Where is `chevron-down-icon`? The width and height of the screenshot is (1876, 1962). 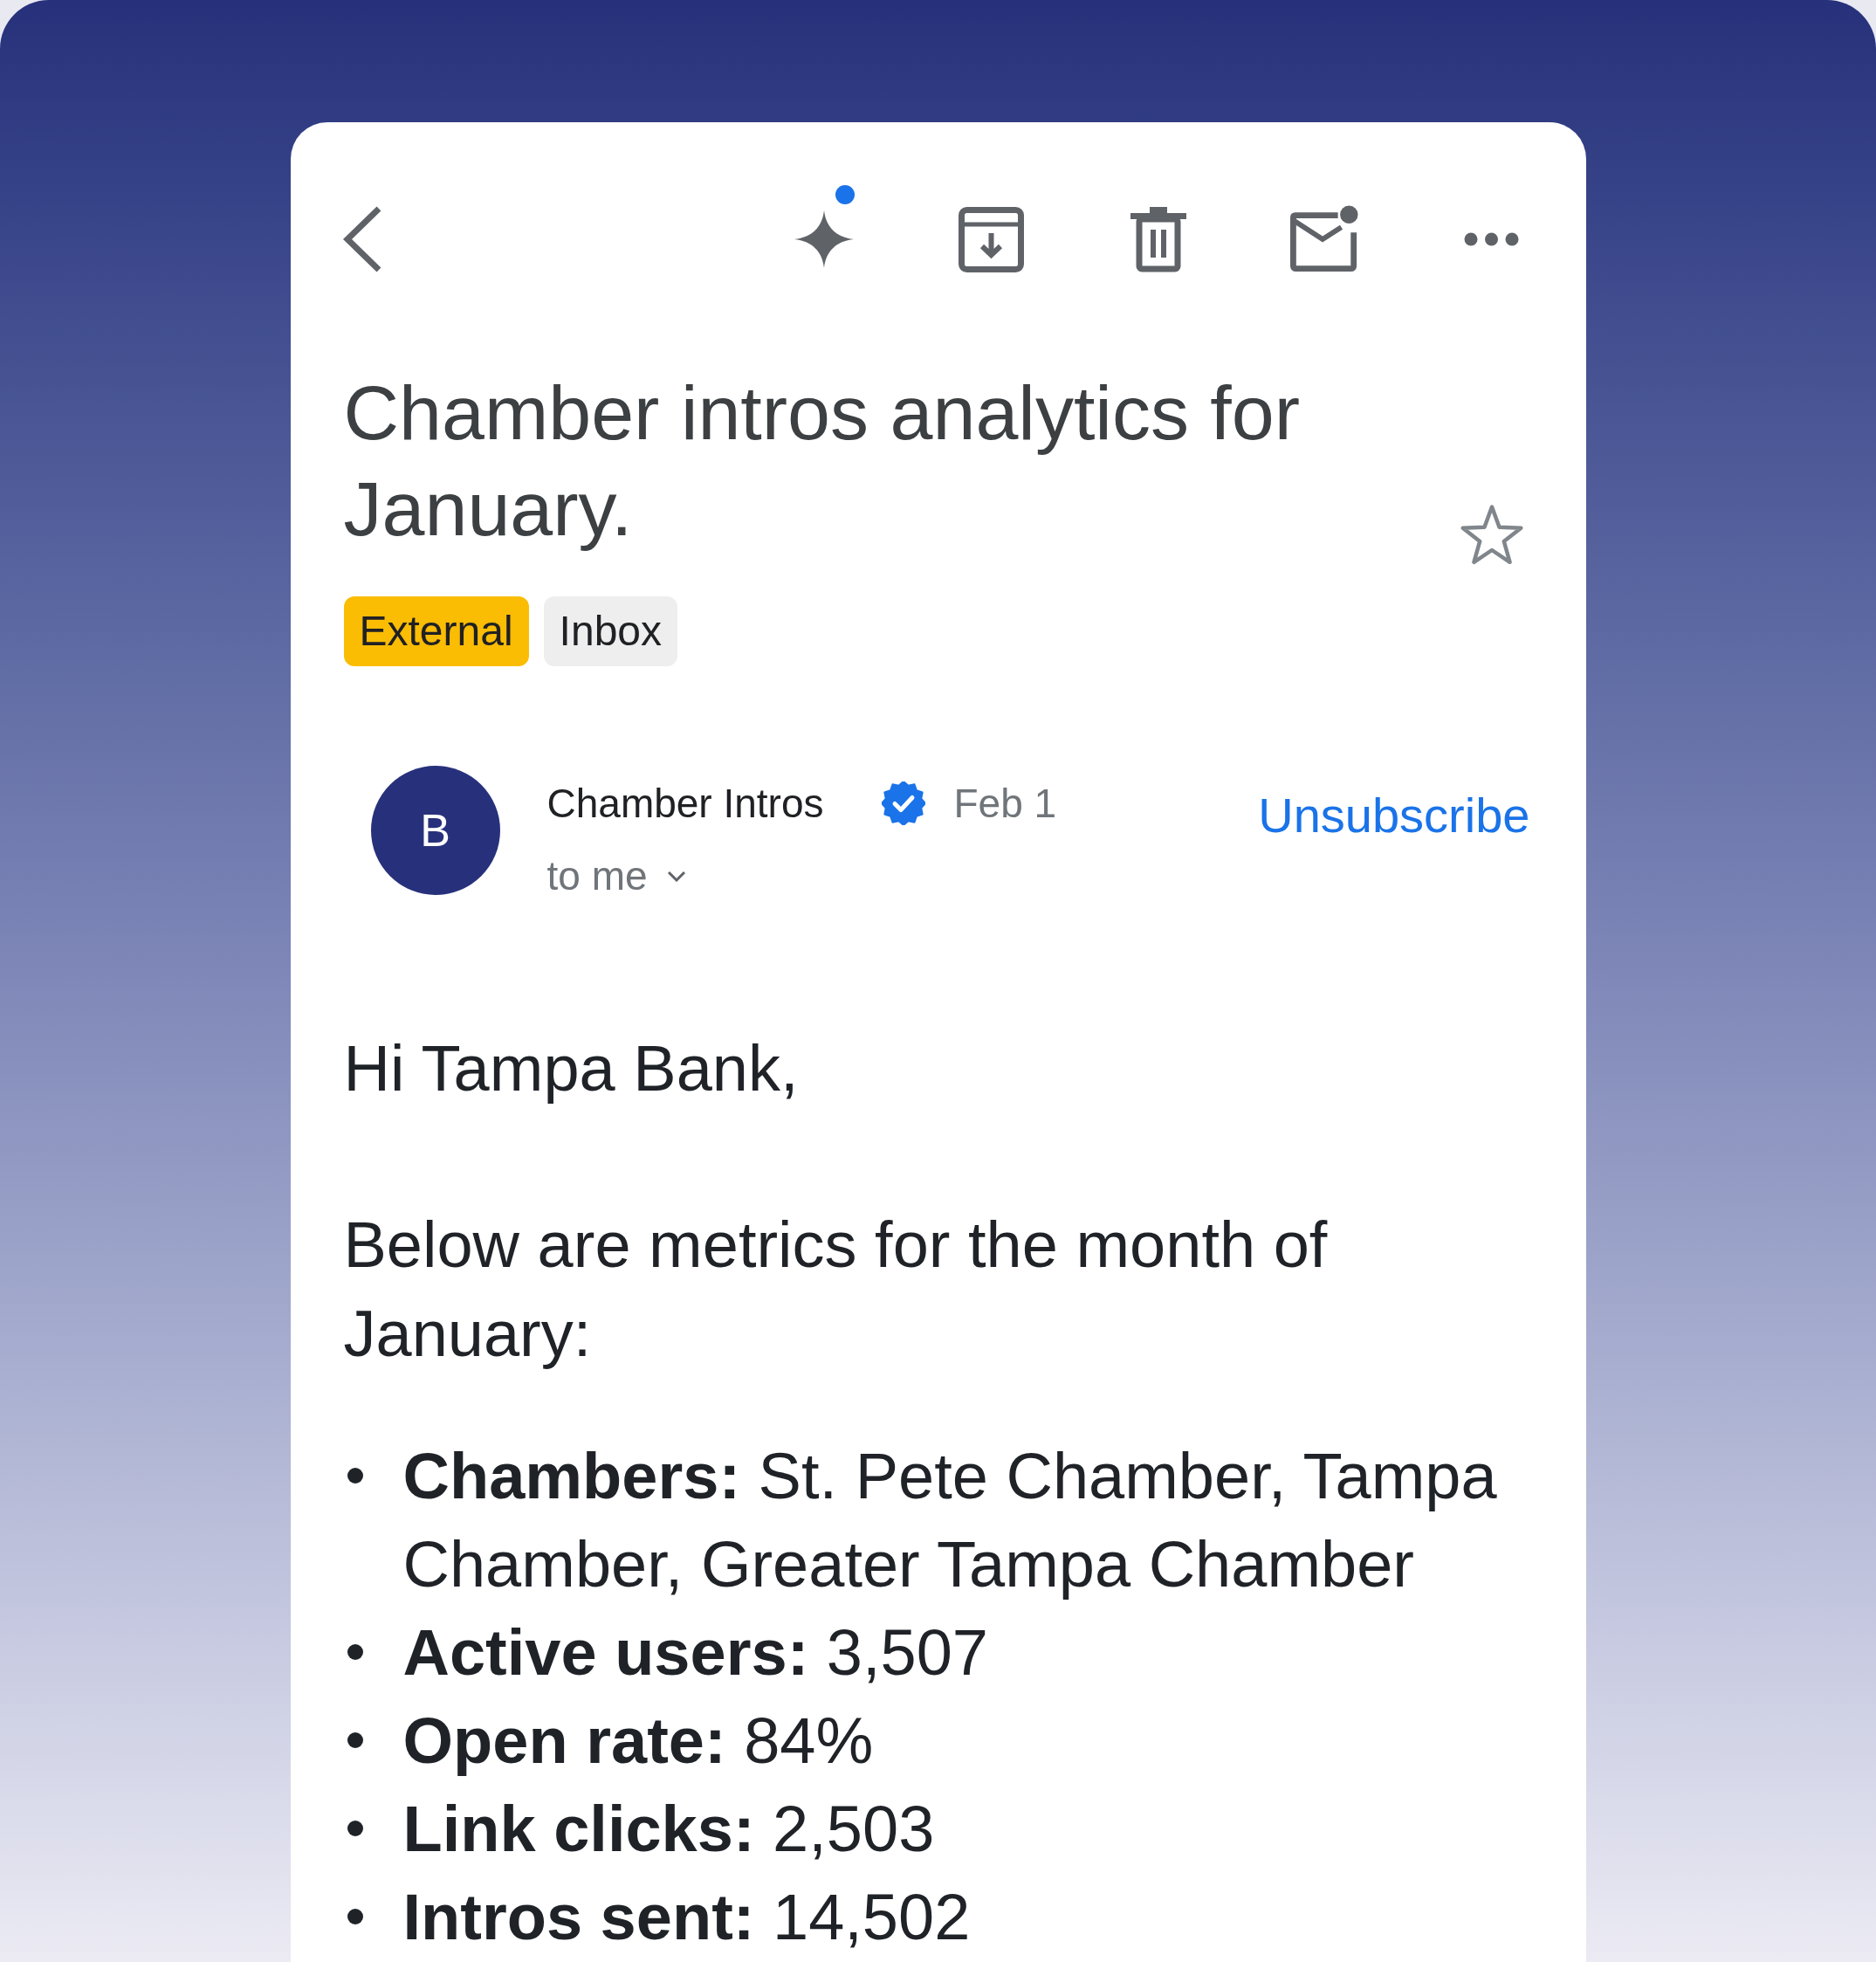 chevron-down-icon is located at coordinates (676, 876).